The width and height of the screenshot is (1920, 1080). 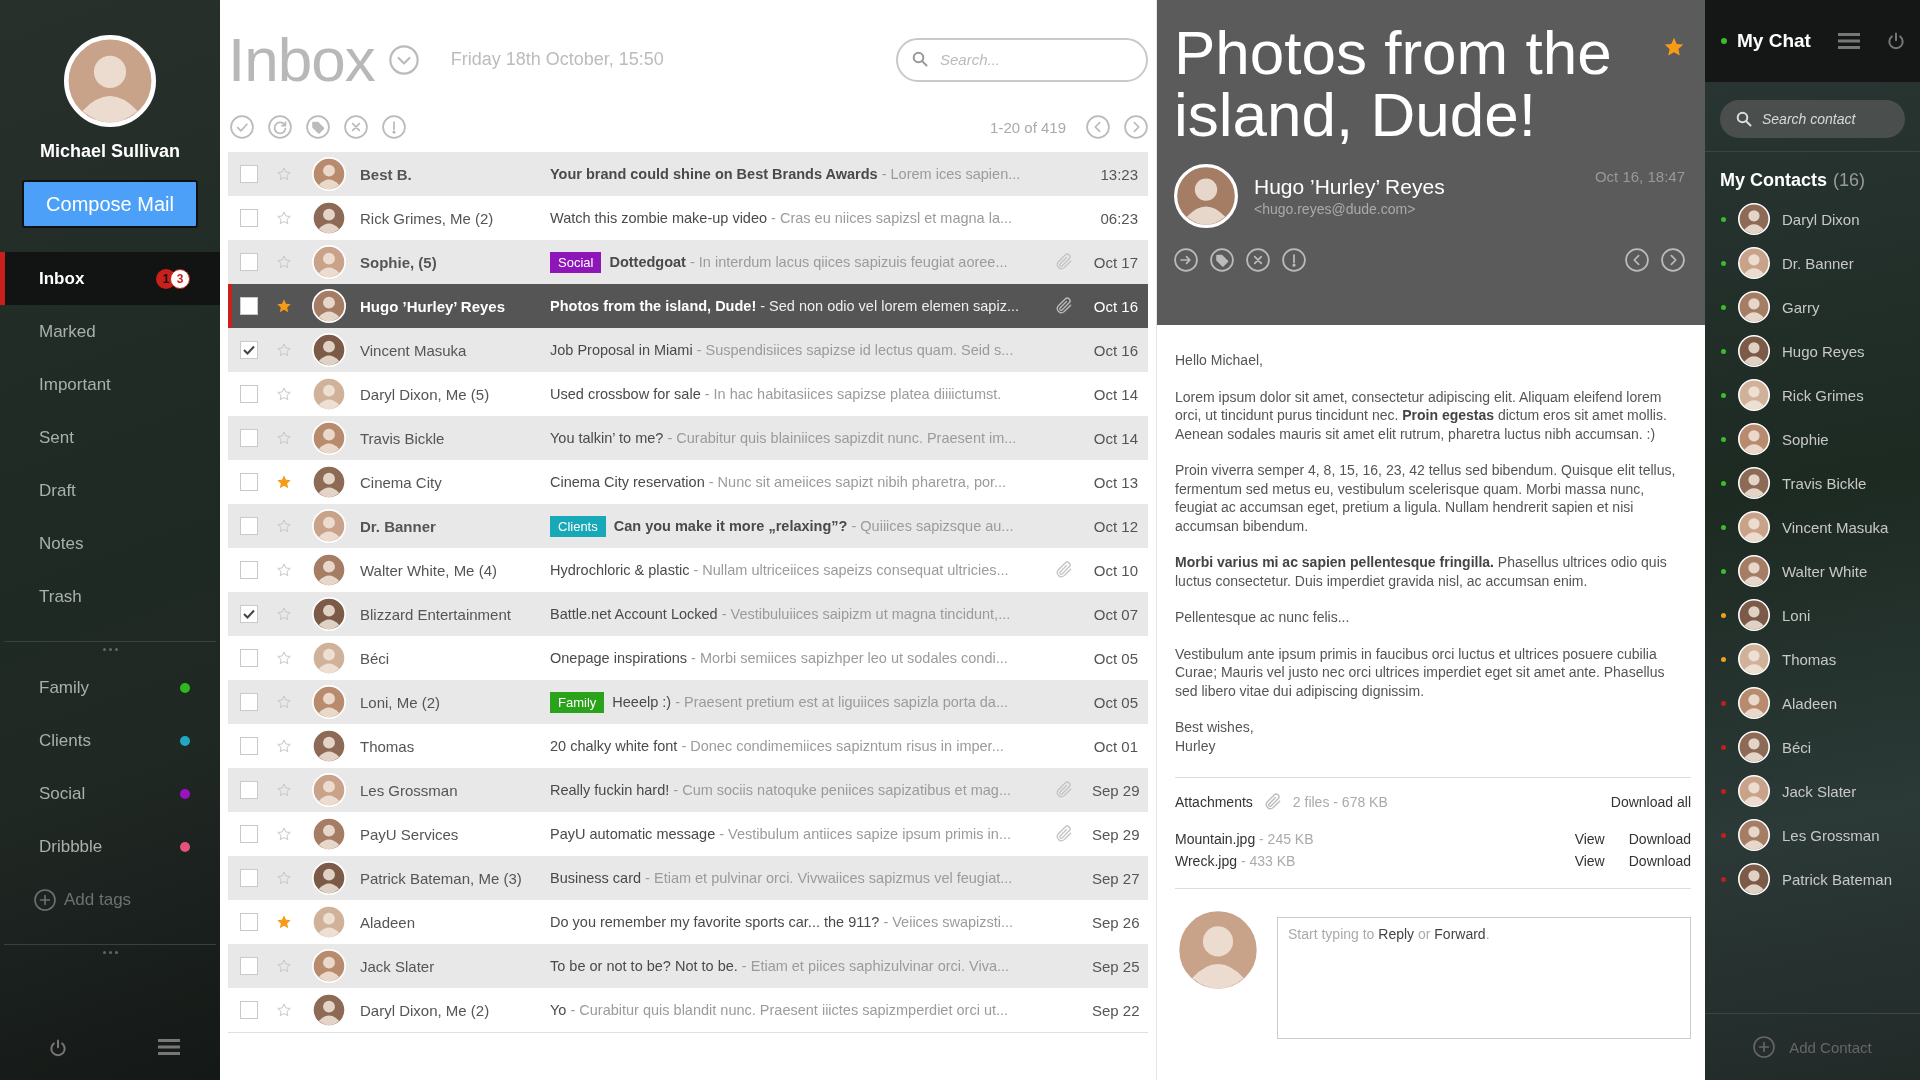 What do you see at coordinates (1805, 439) in the screenshot?
I see `contact-name: Sophie` at bounding box center [1805, 439].